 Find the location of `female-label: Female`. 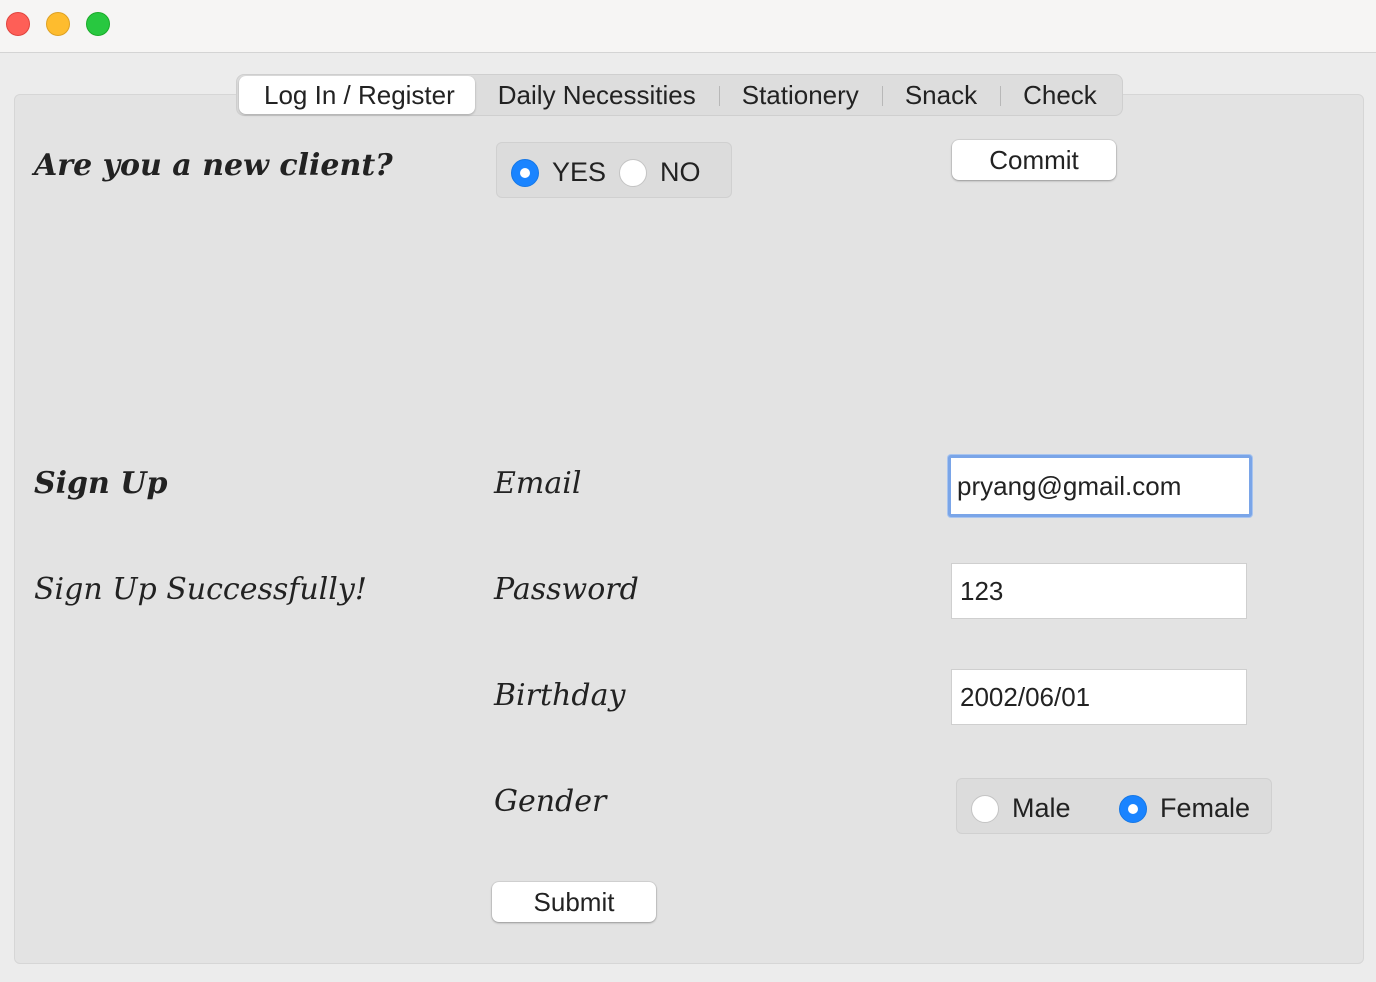

female-label: Female is located at coordinates (1205, 808).